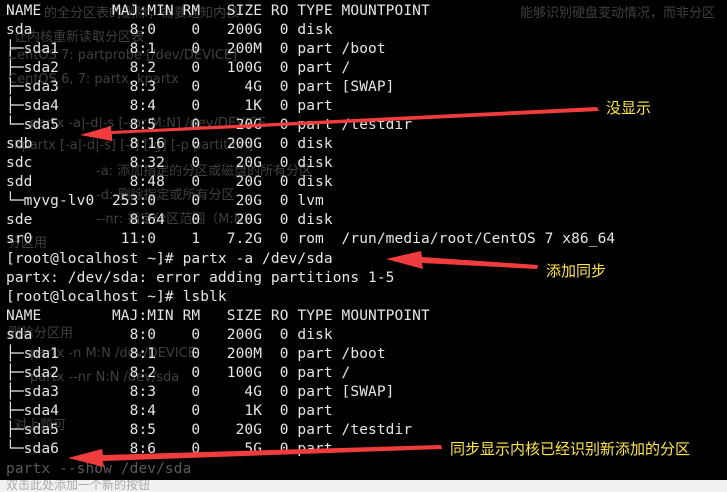 The height and width of the screenshot is (492, 727). What do you see at coordinates (363, 486) in the screenshot?
I see `add-button-bar: 双击此处添加一个新的按钮` at bounding box center [363, 486].